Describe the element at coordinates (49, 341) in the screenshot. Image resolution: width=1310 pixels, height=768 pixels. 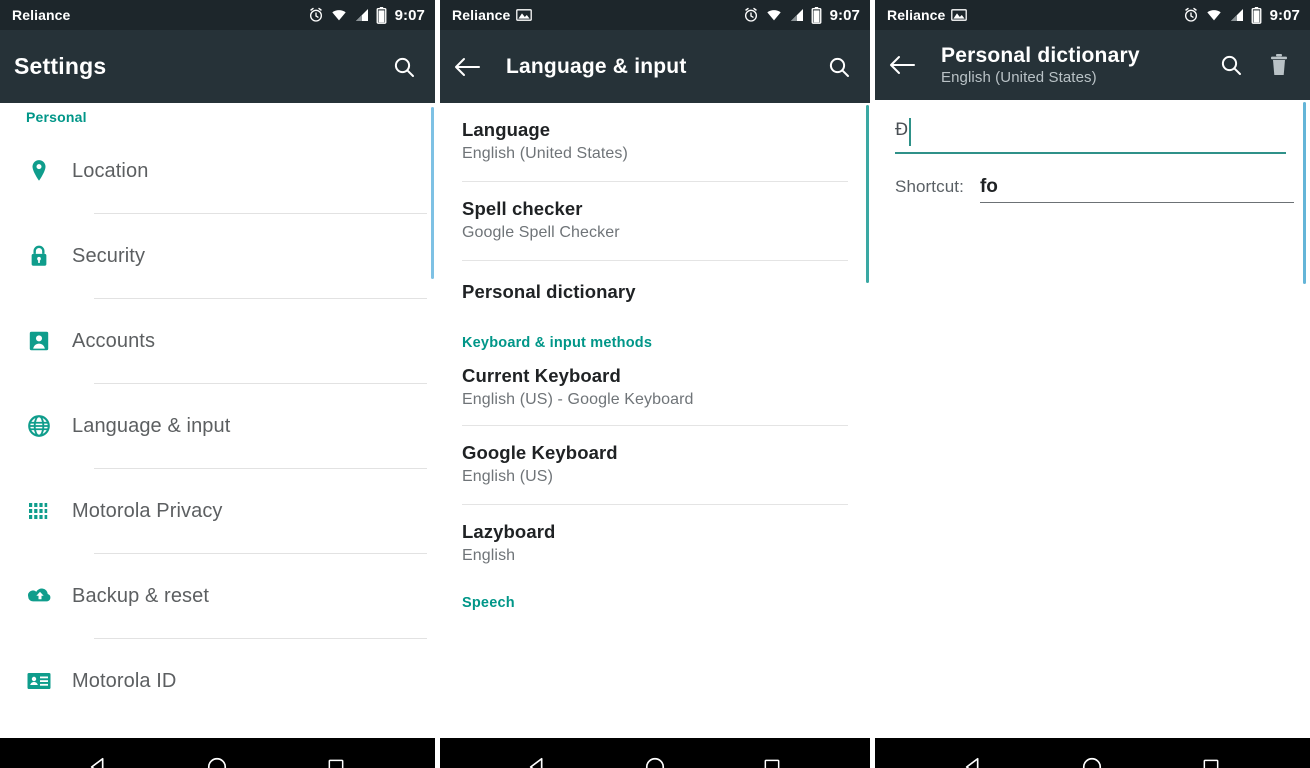
I see `account-icon` at that location.